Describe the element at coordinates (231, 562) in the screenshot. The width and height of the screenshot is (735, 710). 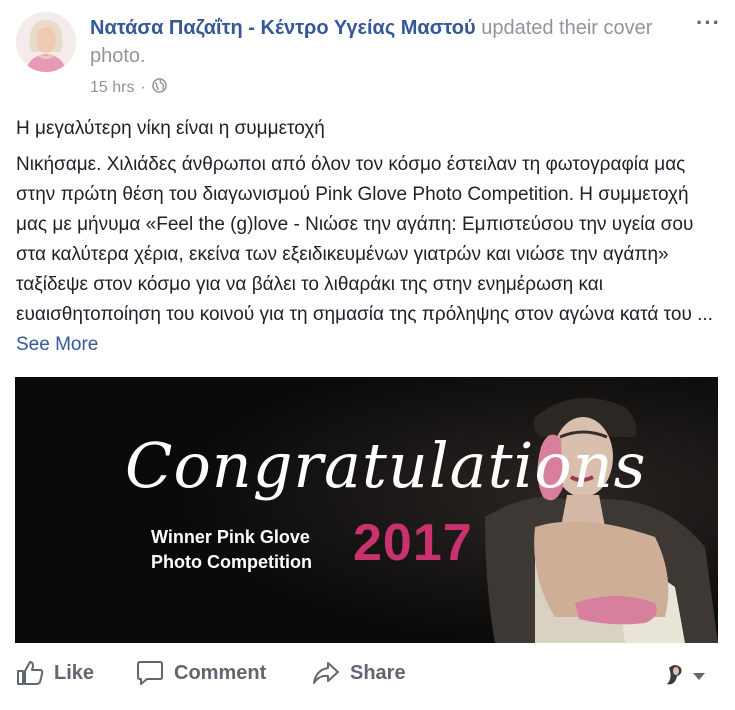
I see `cover-subtitle-line2: Photo Competition` at that location.